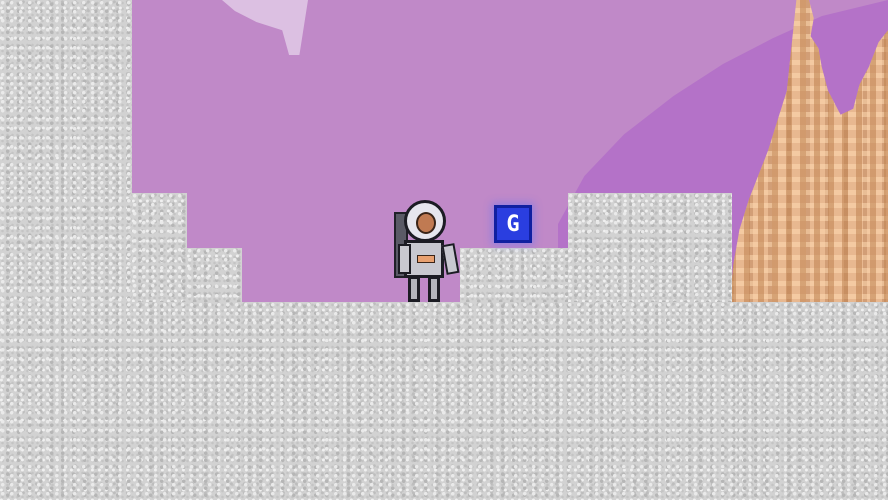 This screenshot has width=888, height=500. Describe the element at coordinates (414, 289) in the screenshot. I see `left-leg` at that location.